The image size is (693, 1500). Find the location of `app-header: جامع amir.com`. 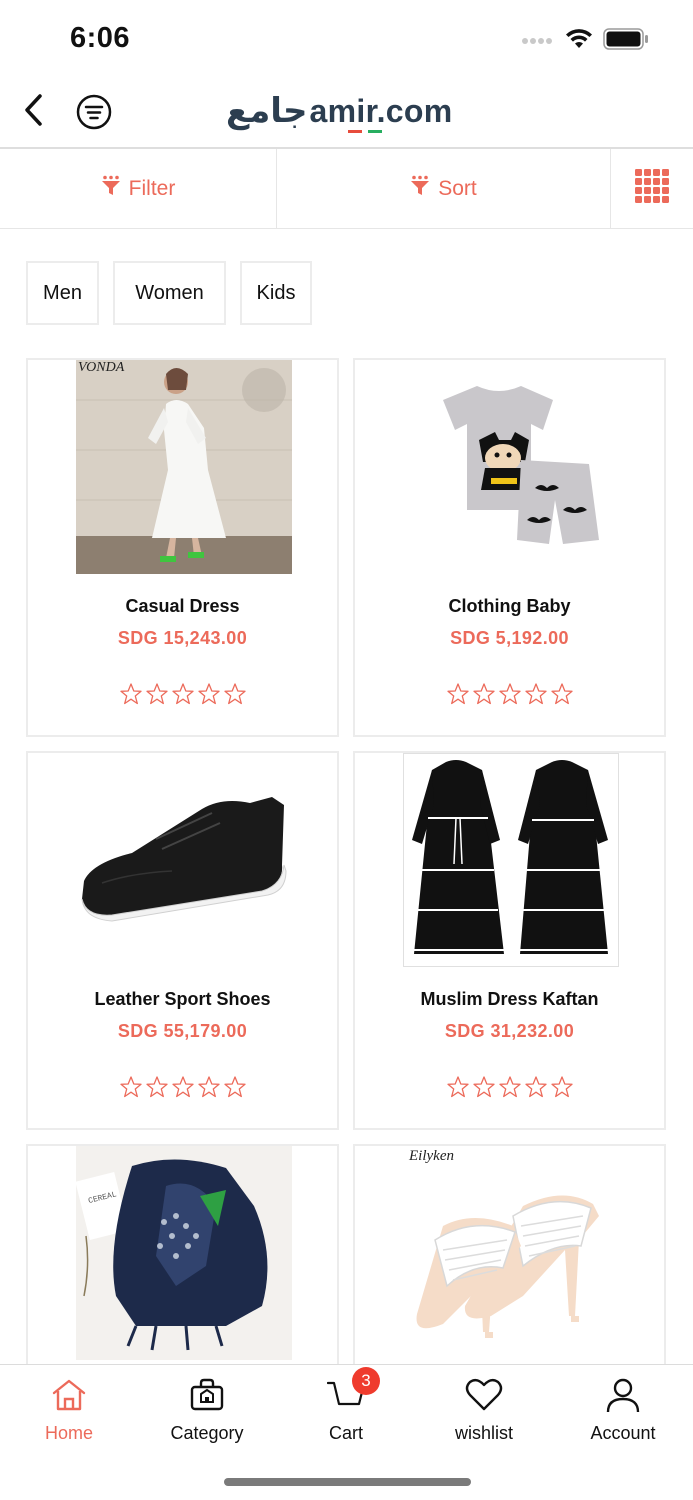

app-header: جامع amir.com is located at coordinates (346, 113).